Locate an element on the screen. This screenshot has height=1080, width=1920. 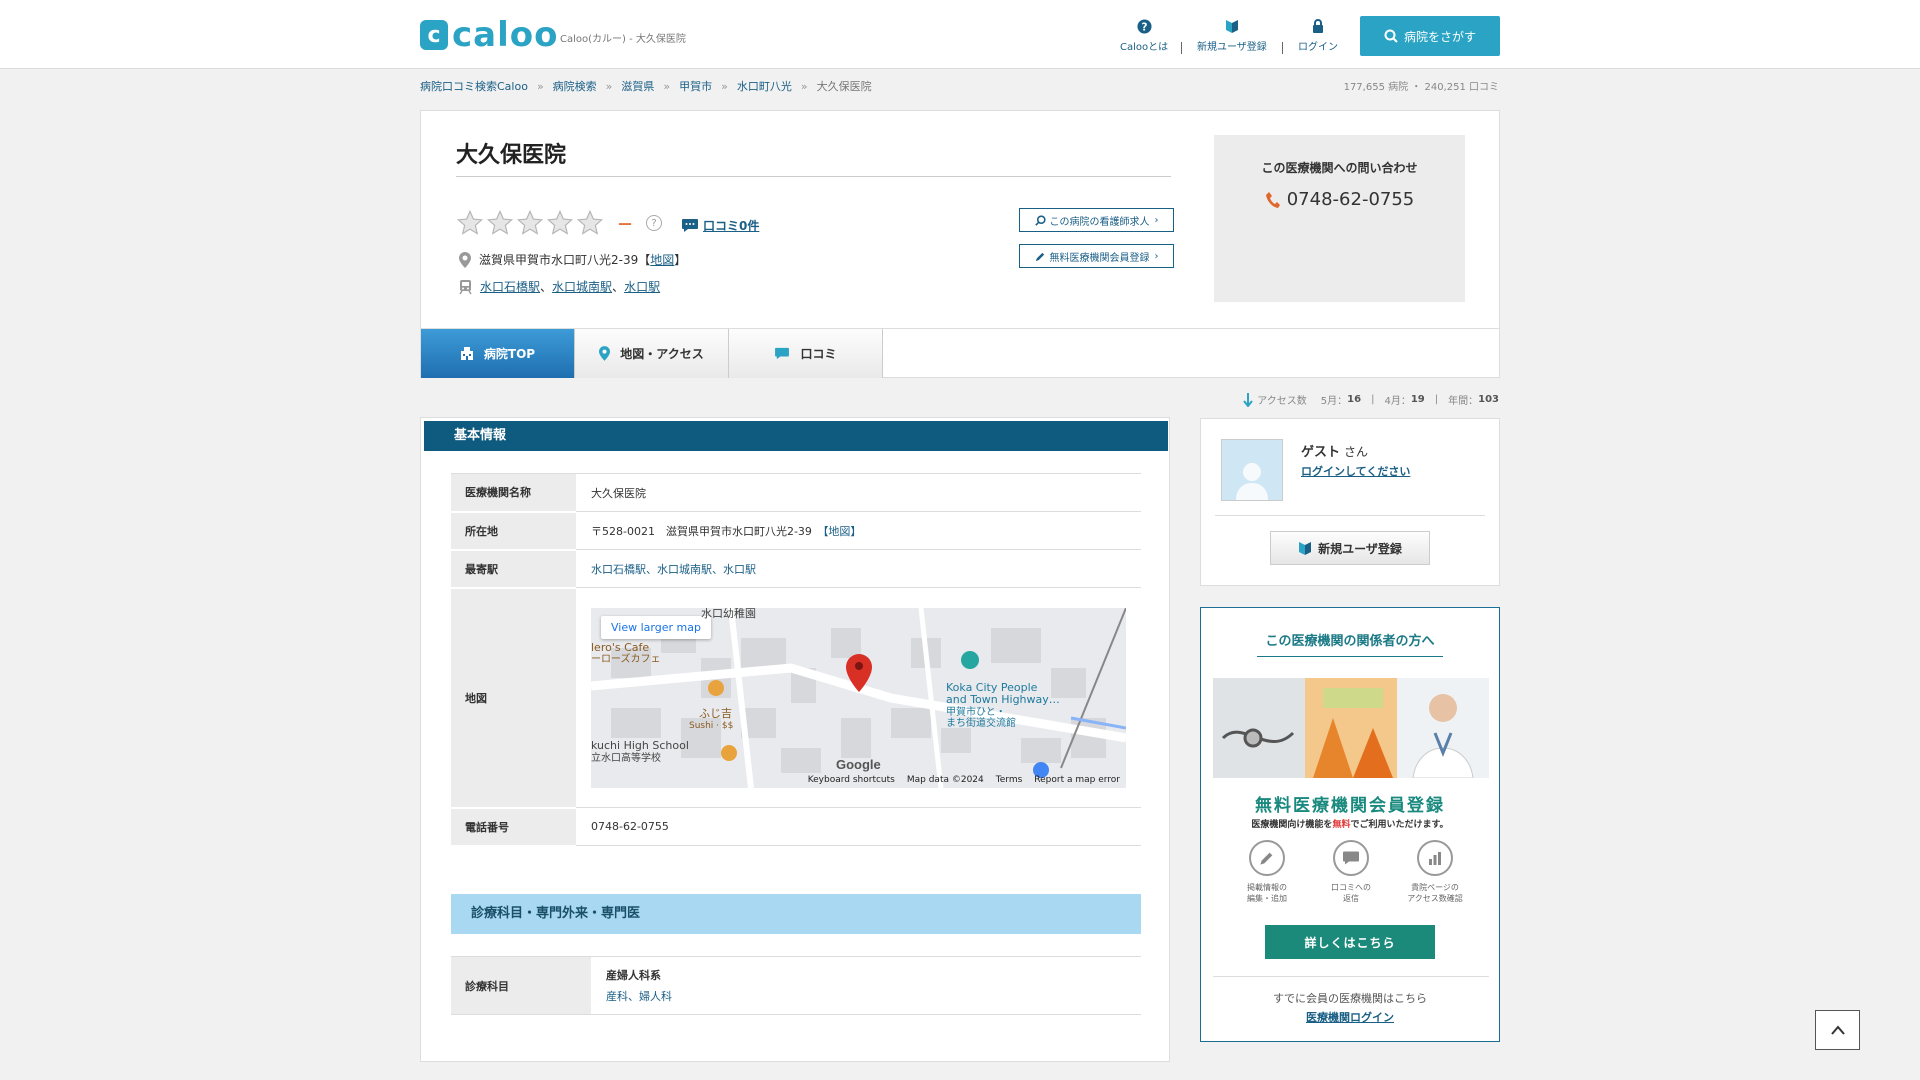
station-link: 水口城南駅 is located at coordinates (582, 286).